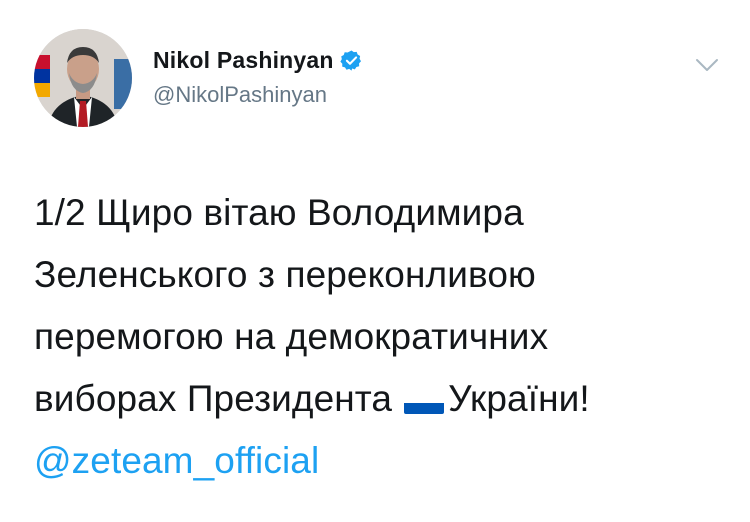  Describe the element at coordinates (243, 60) in the screenshot. I see `display-name: Nikol Pashinyan` at that location.